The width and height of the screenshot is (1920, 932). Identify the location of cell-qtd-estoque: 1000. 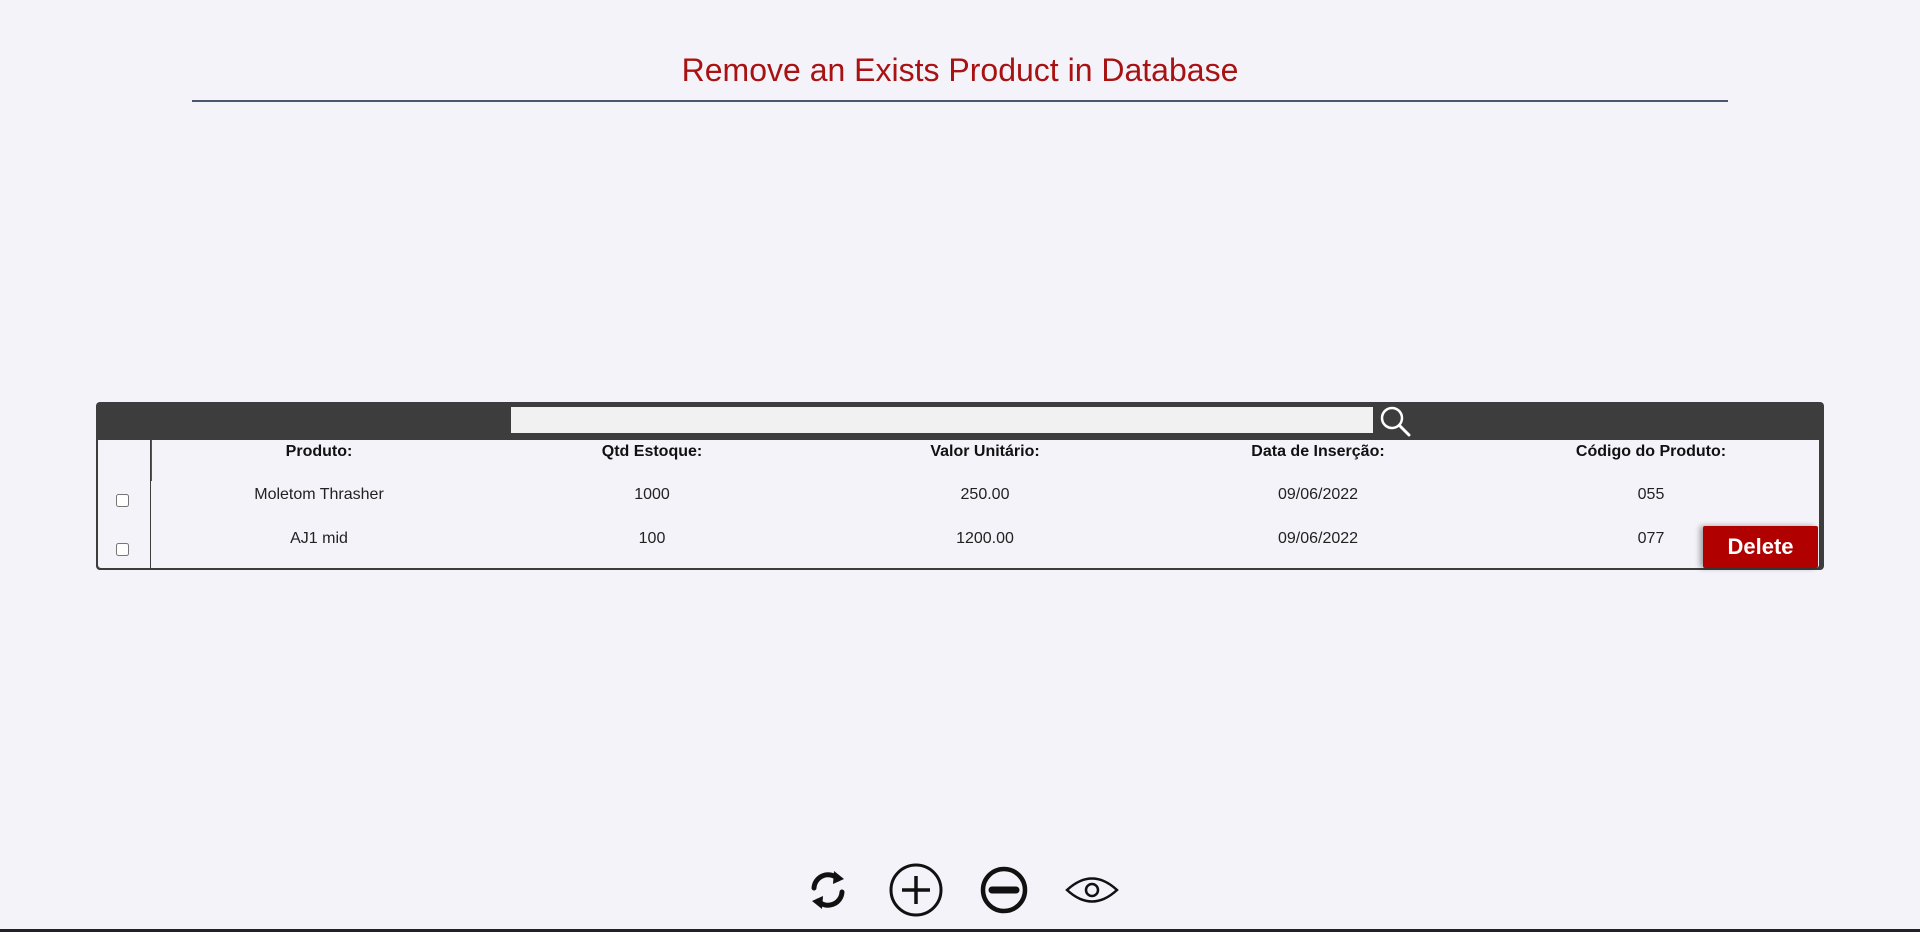
(652, 494).